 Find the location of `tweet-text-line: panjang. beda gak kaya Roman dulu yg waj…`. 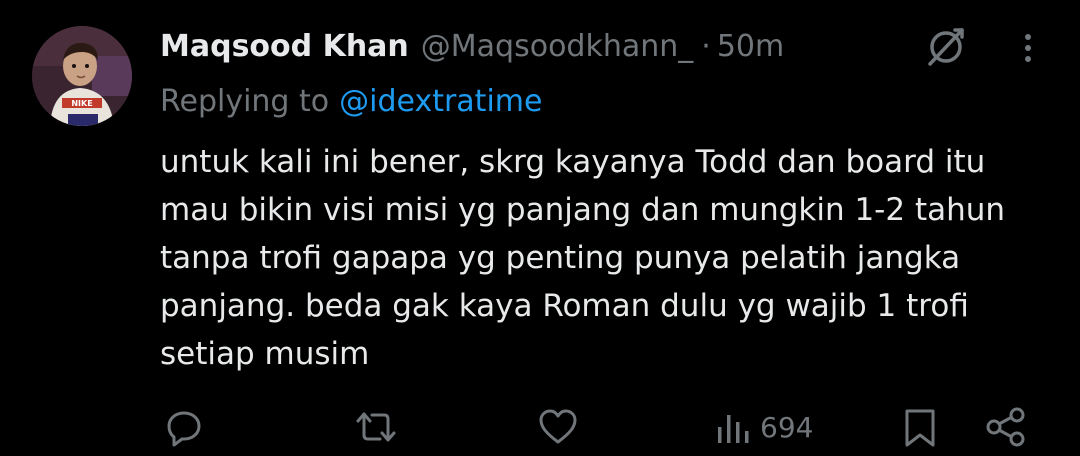

tweet-text-line: panjang. beda gak kaya Roman dulu yg waj… is located at coordinates (564, 306).